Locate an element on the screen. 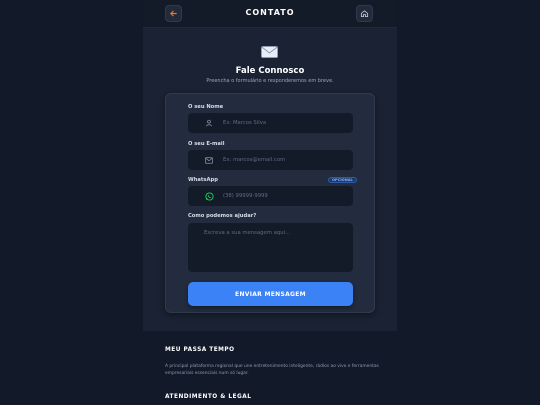 Image resolution: width=540 pixels, height=405 pixels. mail-icon is located at coordinates (209, 160).